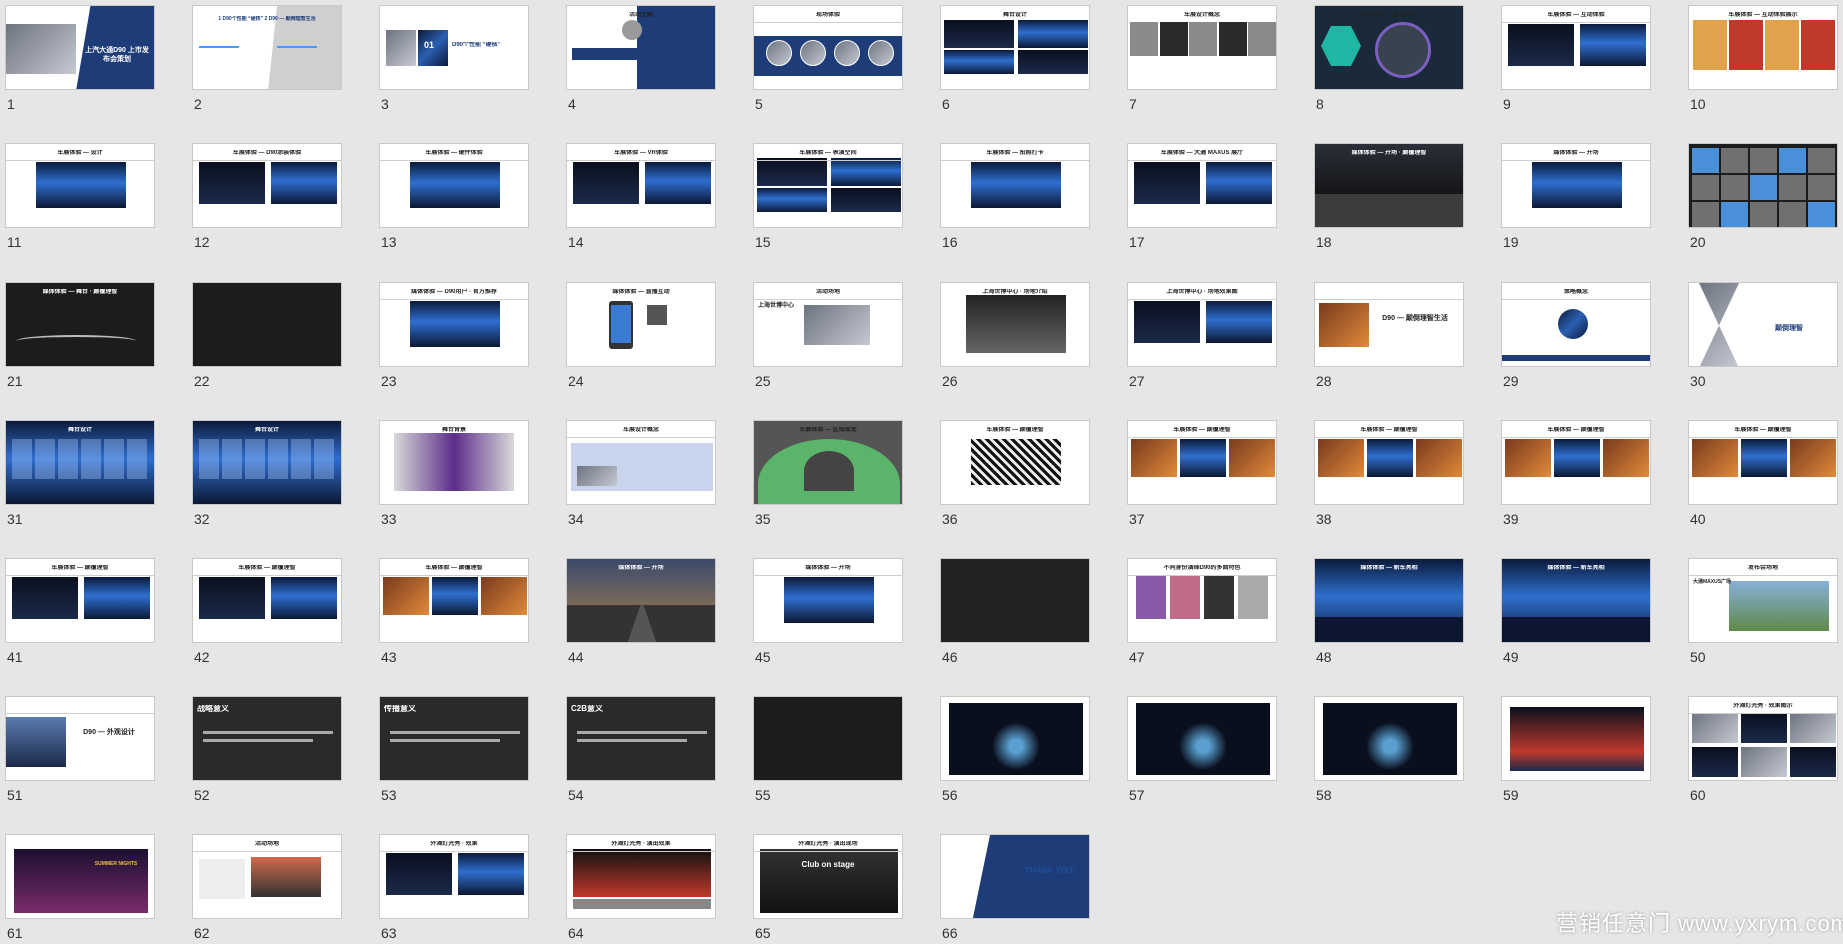 Image resolution: width=1843 pixels, height=944 pixels. Describe the element at coordinates (866, 200) in the screenshot. I see `photo-br` at that location.